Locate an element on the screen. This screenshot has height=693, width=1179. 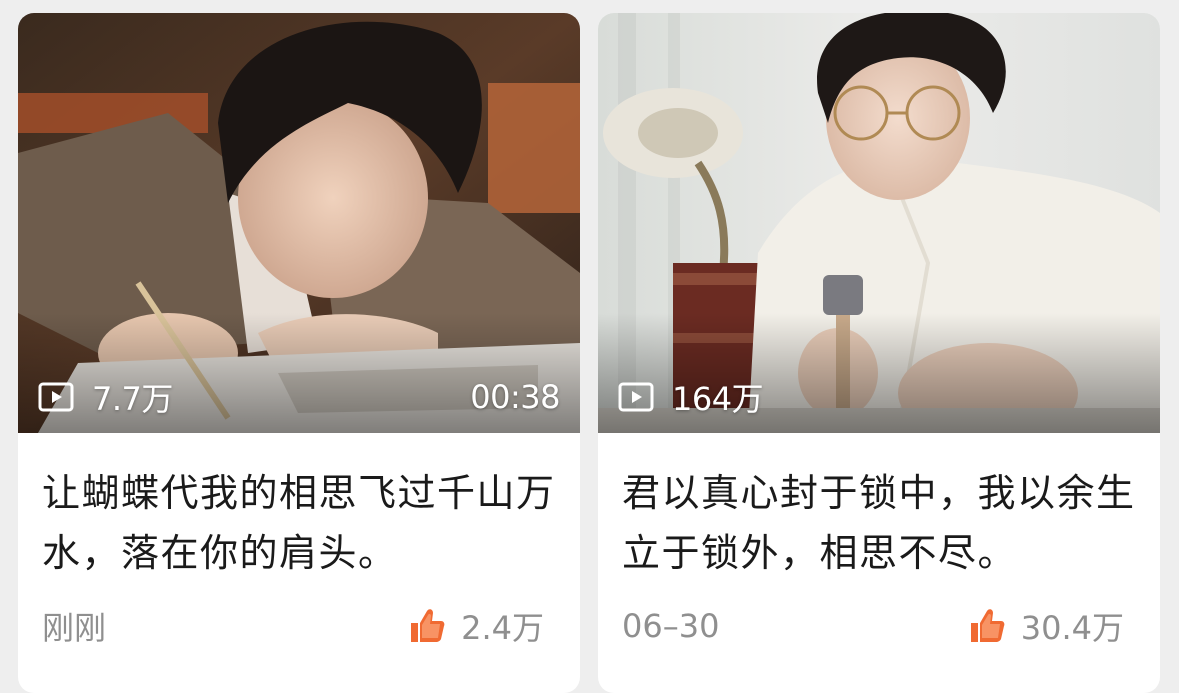
video-title: 君以真心封于锁中，我以余生立于锁外，相思不尽。 is located at coordinates (879, 523).